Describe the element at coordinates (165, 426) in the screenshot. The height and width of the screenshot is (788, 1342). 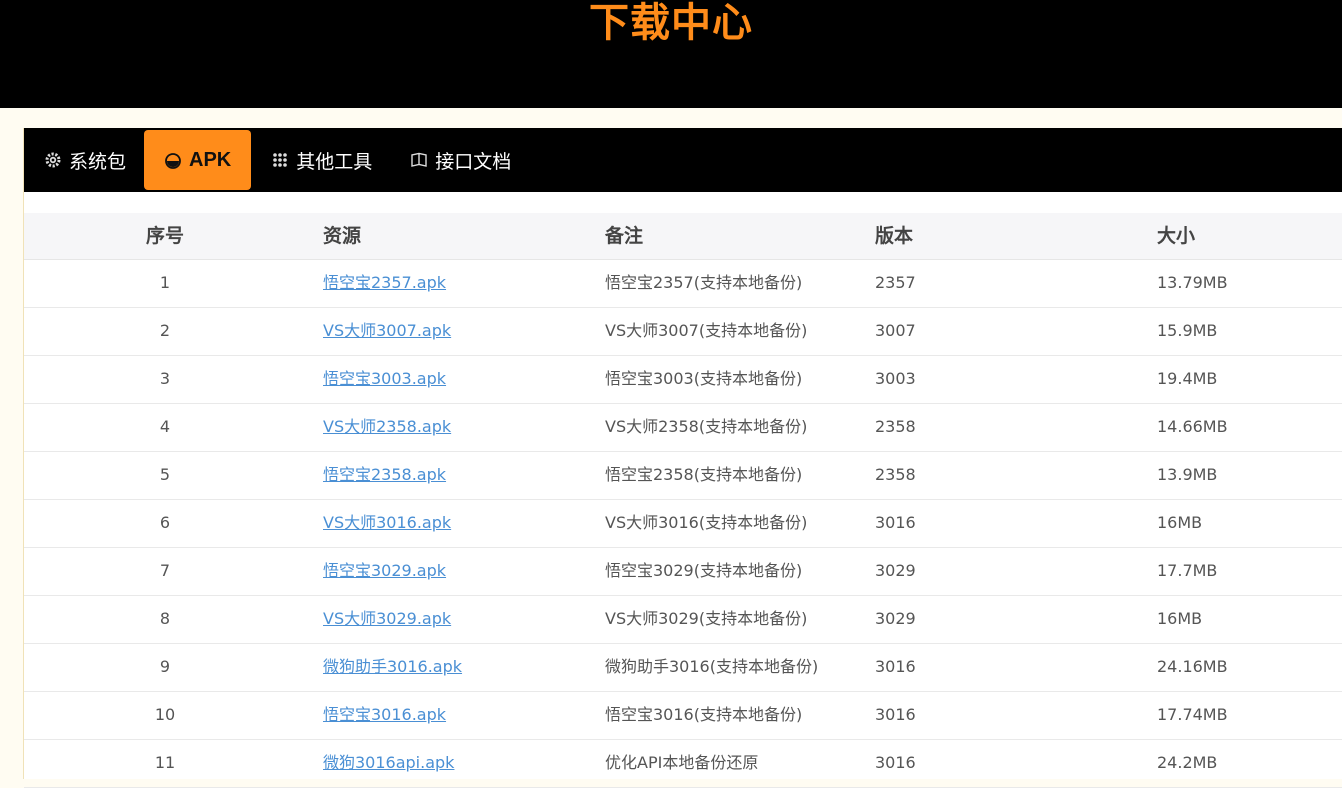
I see `row-number: 4` at that location.